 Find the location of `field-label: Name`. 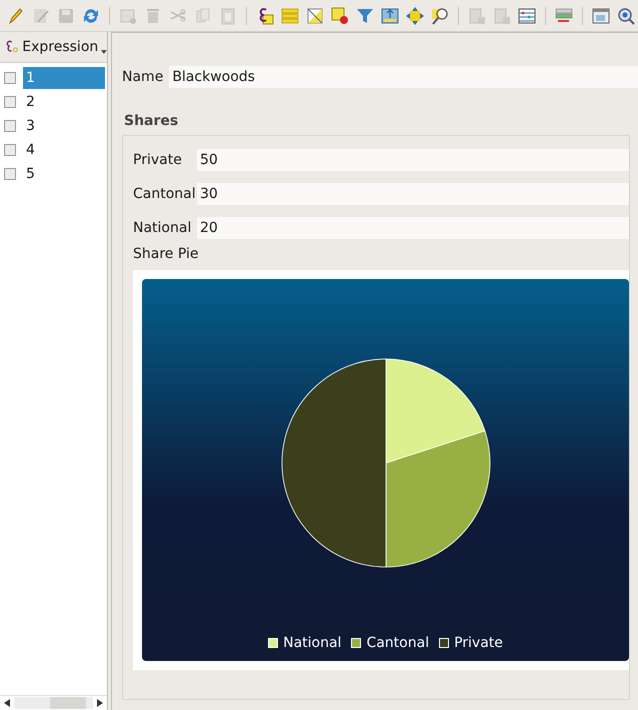

field-label: Name is located at coordinates (143, 77).